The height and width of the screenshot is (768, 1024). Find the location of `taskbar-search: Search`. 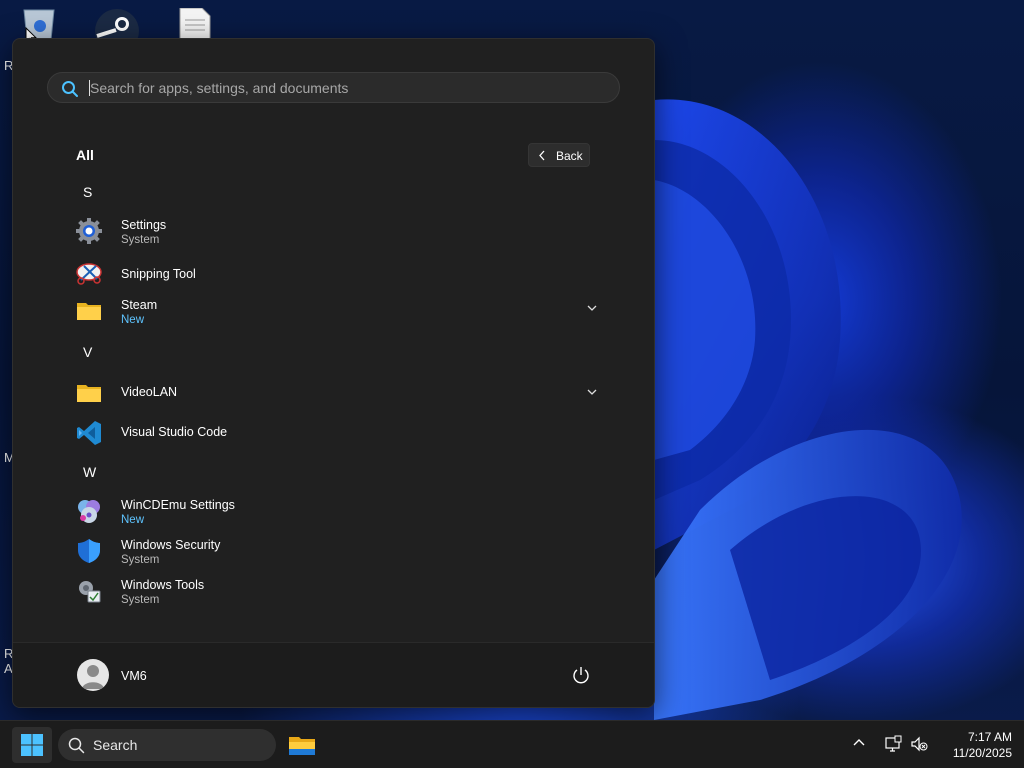

taskbar-search: Search is located at coordinates (167, 745).